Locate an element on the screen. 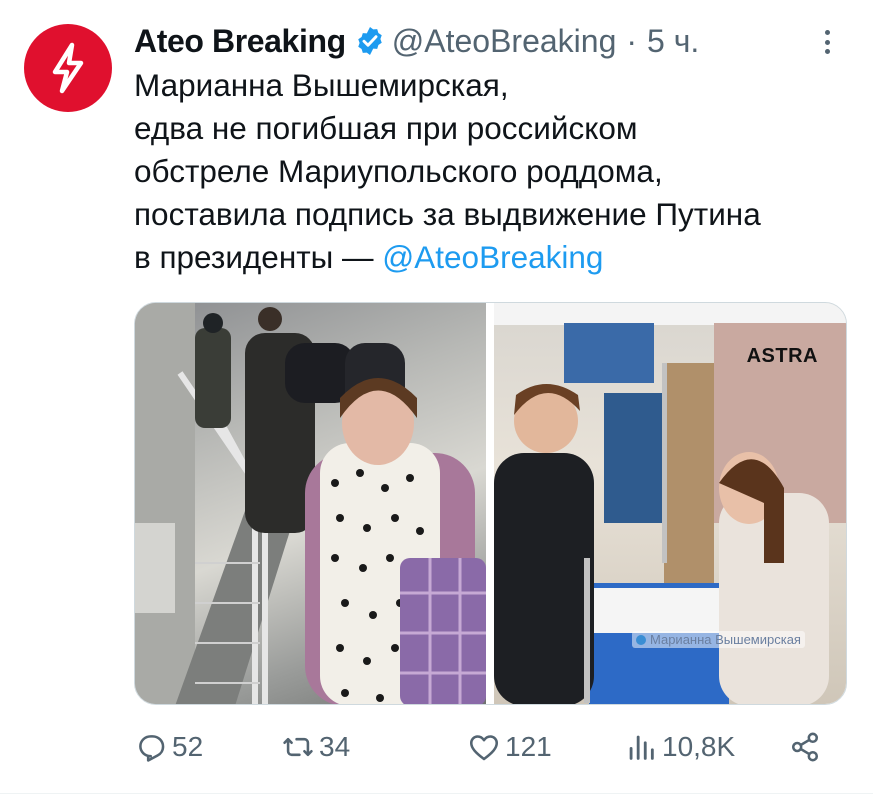  tweet-text-line: поставила подпись за выдвижение Путина is located at coordinates (447, 214).